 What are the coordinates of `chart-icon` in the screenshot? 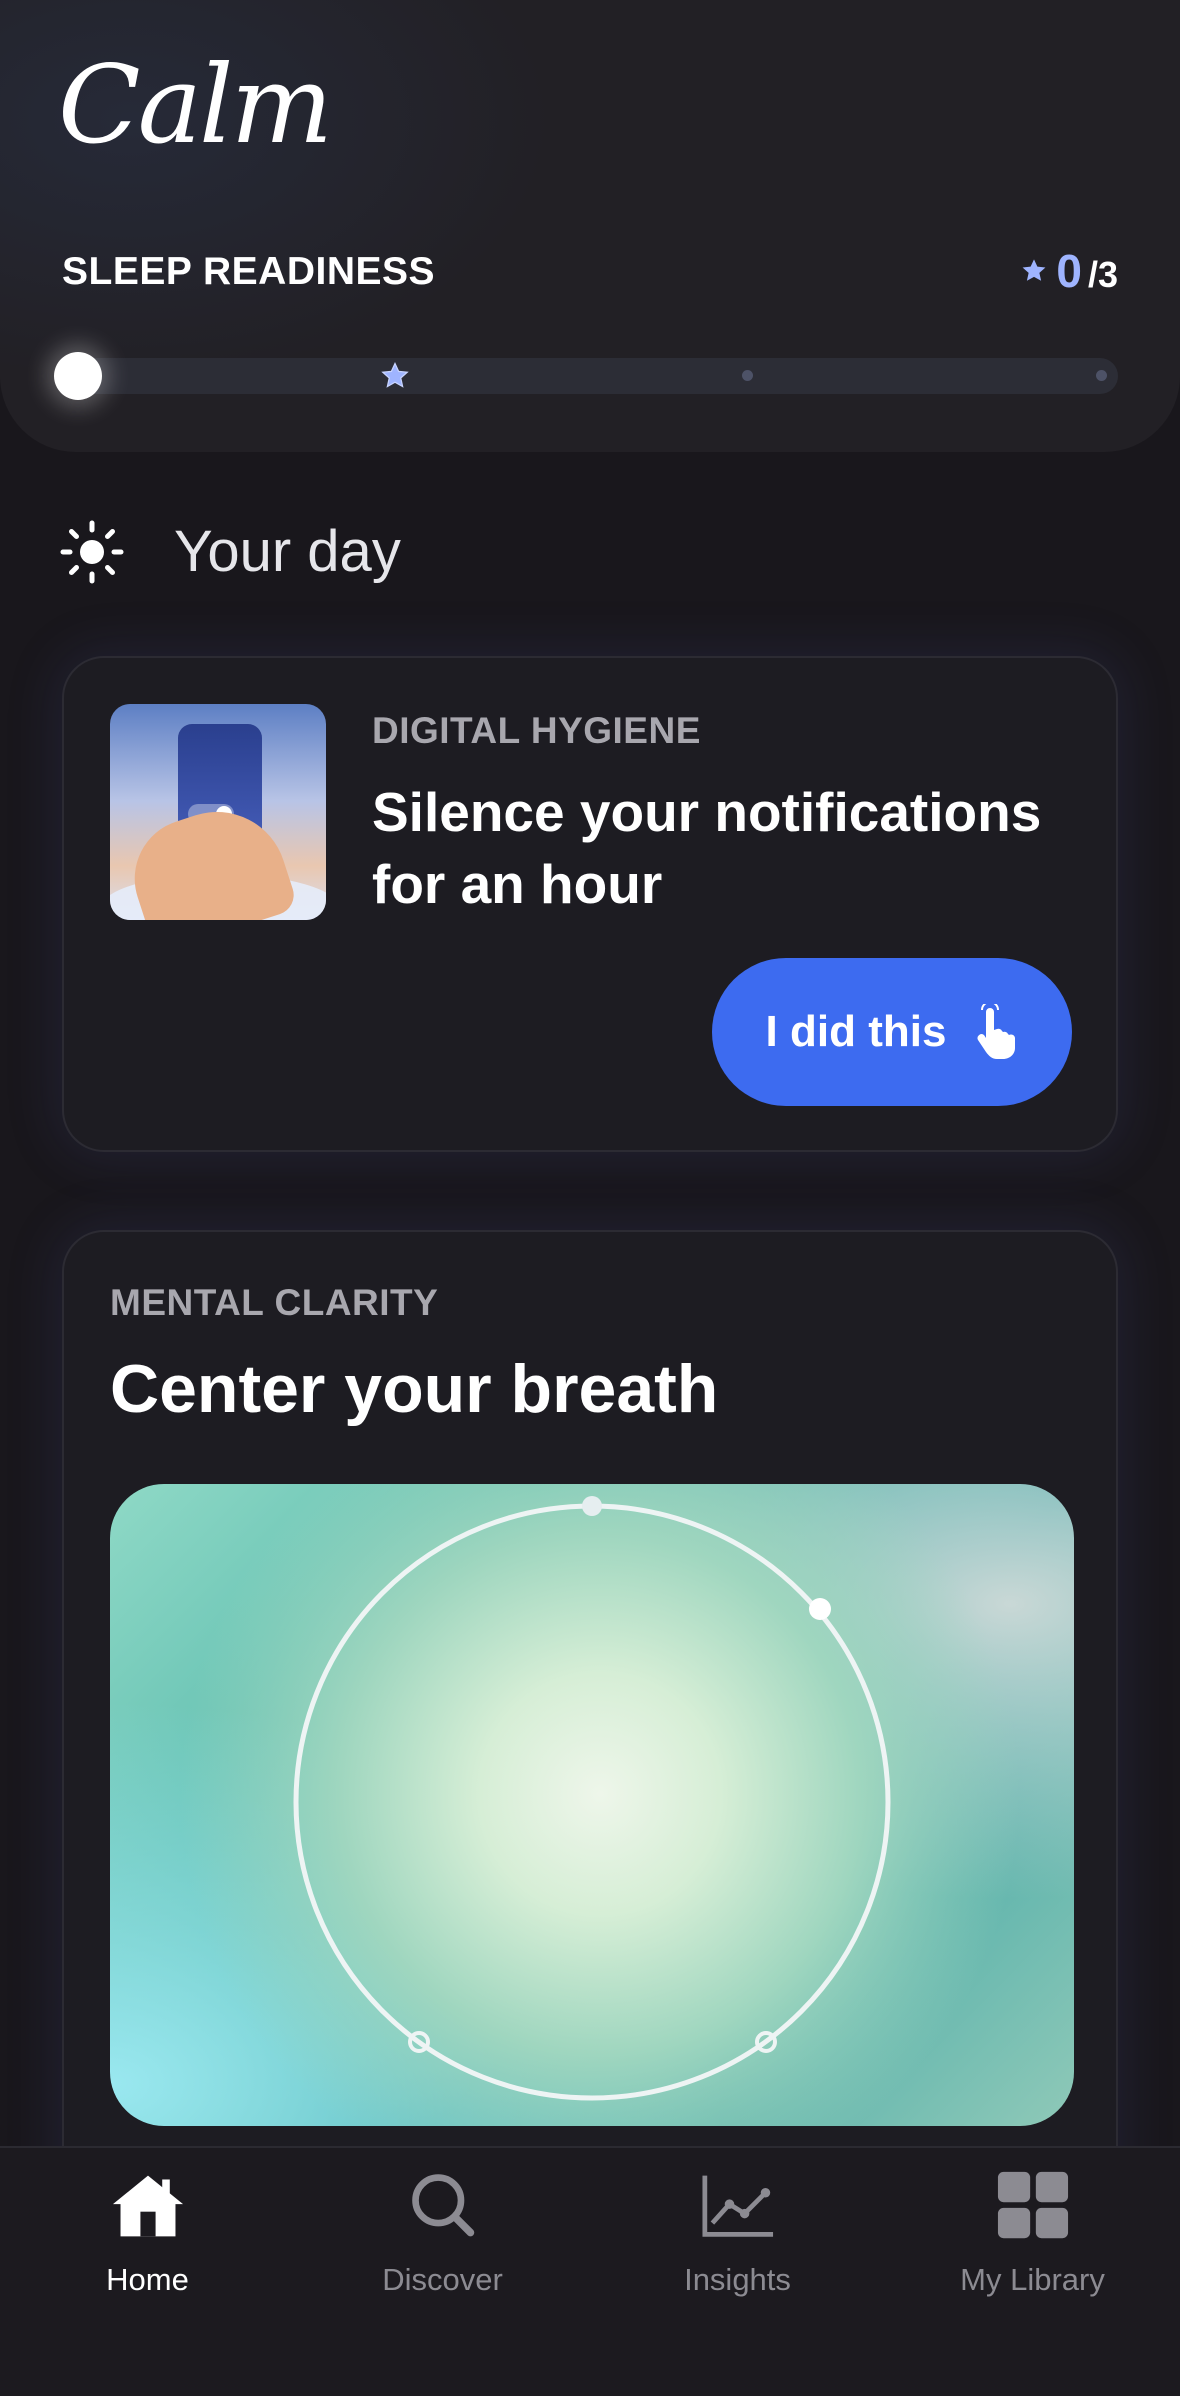 It's located at (737, 2206).